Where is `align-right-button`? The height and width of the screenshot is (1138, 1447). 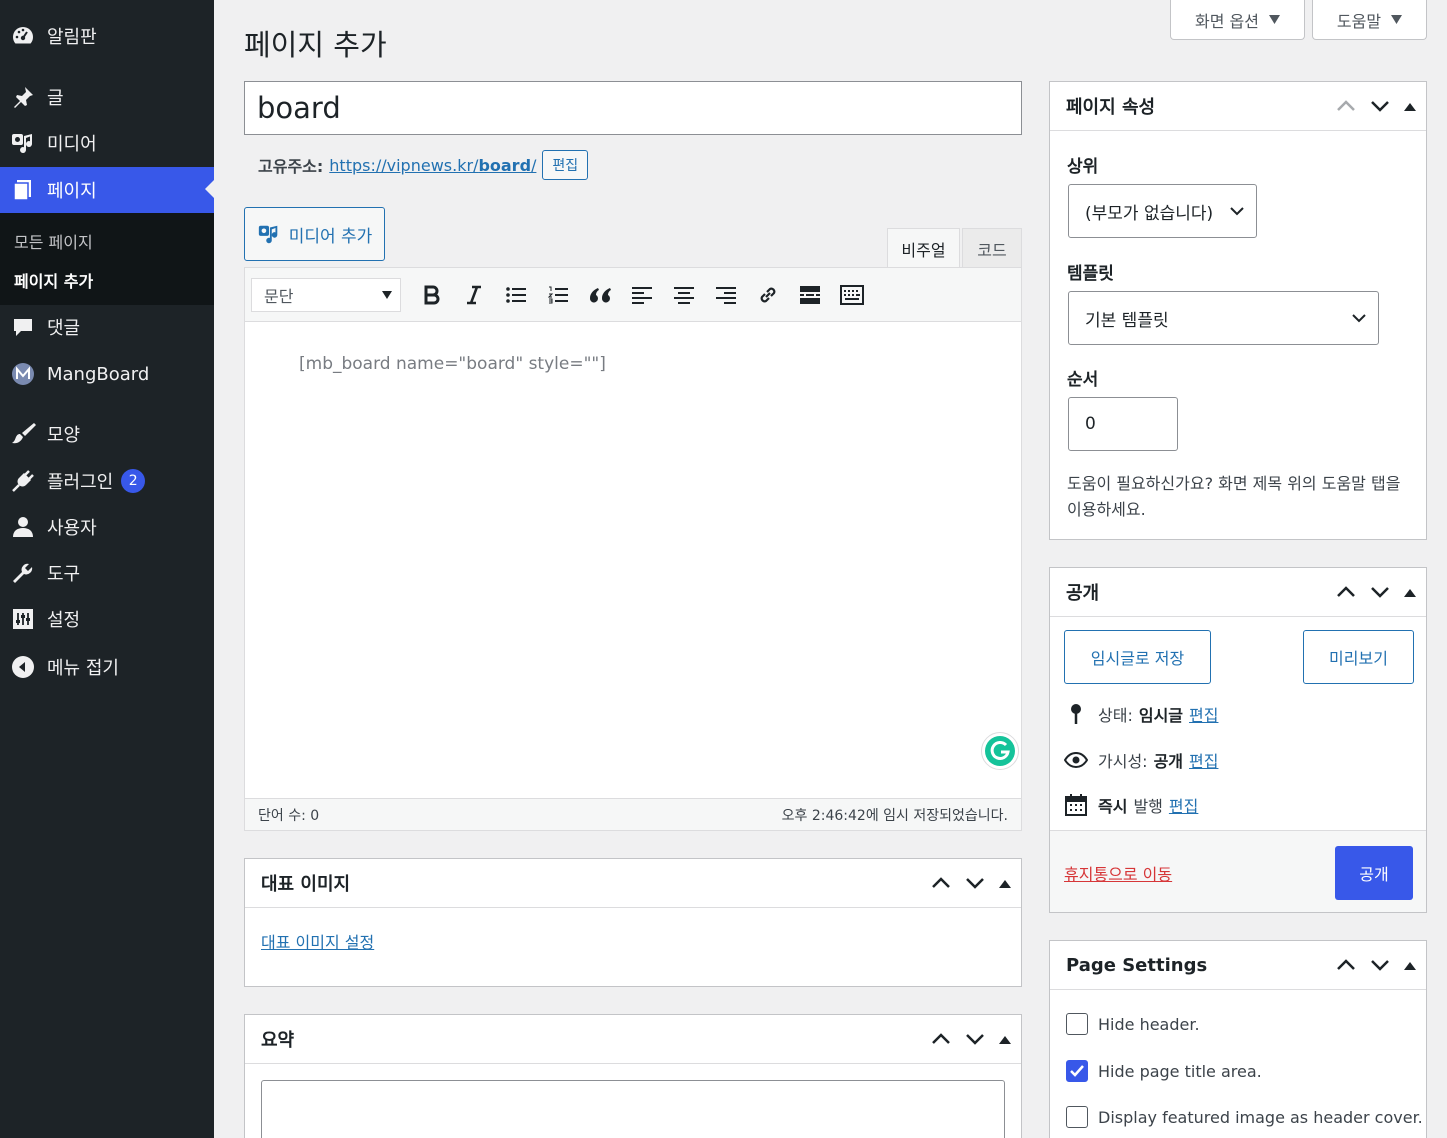 align-right-button is located at coordinates (726, 295).